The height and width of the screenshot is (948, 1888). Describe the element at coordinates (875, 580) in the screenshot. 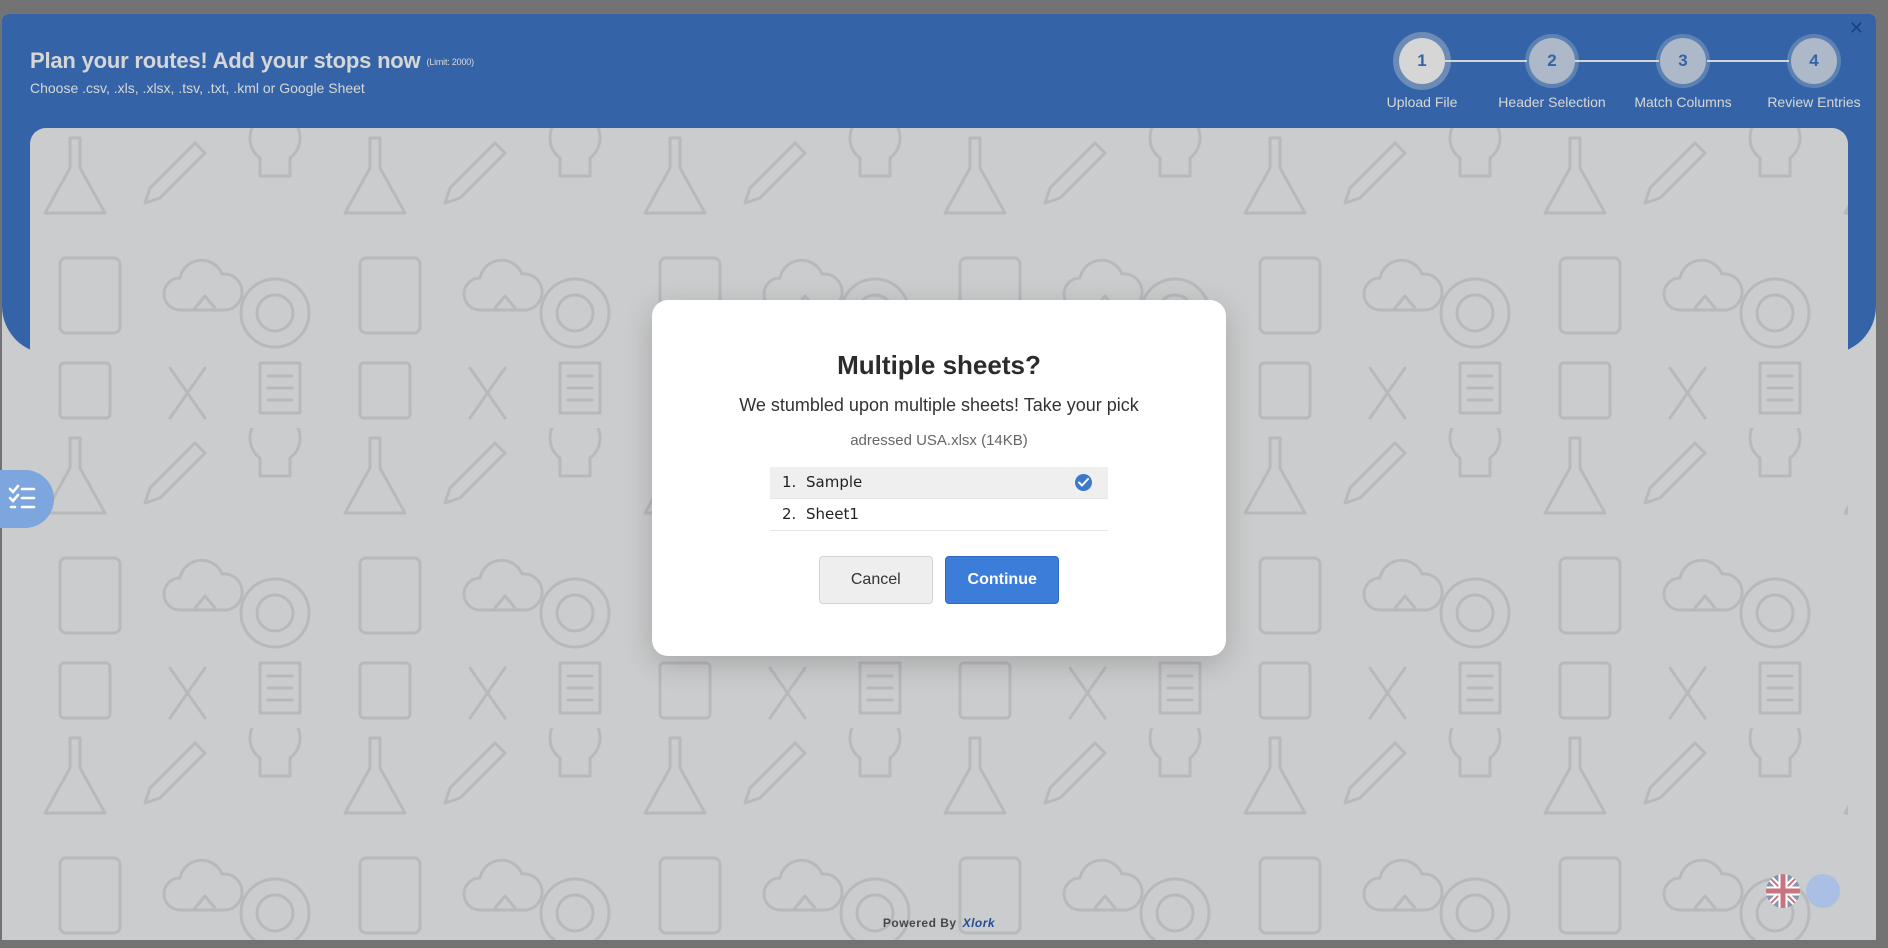

I see `cancel-button: Cancel` at that location.